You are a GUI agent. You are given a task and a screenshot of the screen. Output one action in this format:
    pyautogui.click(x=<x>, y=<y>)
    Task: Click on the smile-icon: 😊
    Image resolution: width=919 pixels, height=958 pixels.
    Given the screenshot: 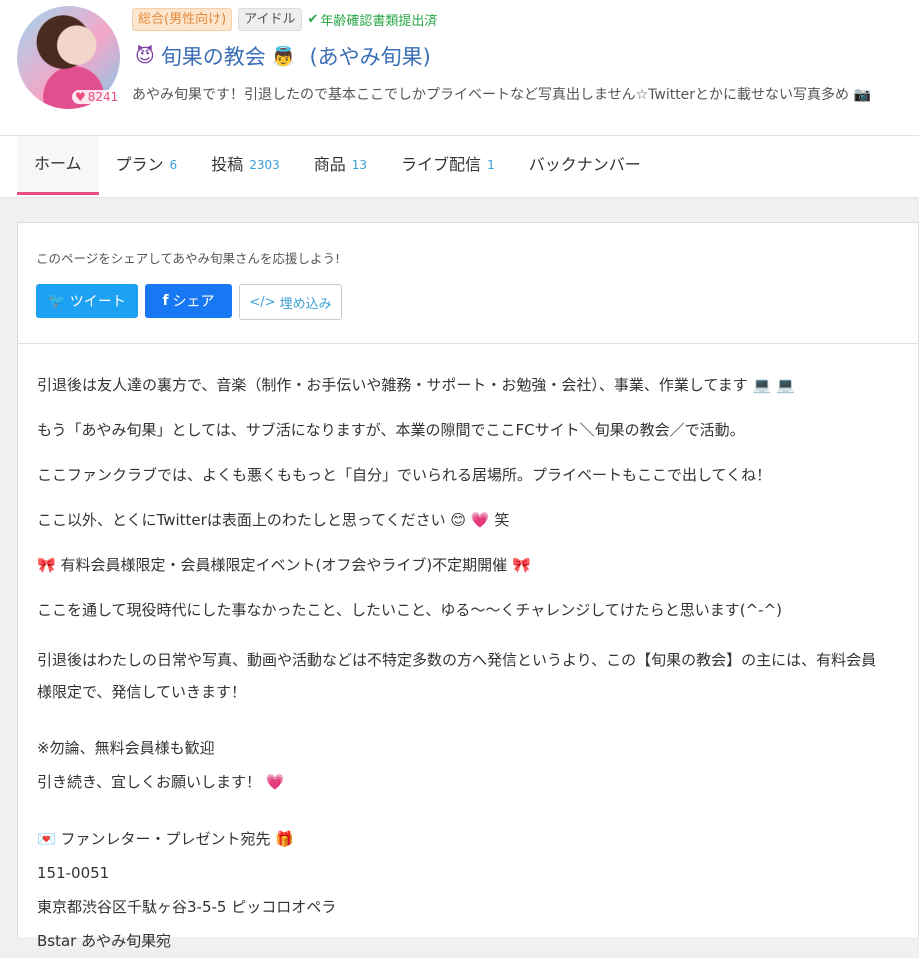 What is the action you would take?
    pyautogui.click(x=458, y=520)
    